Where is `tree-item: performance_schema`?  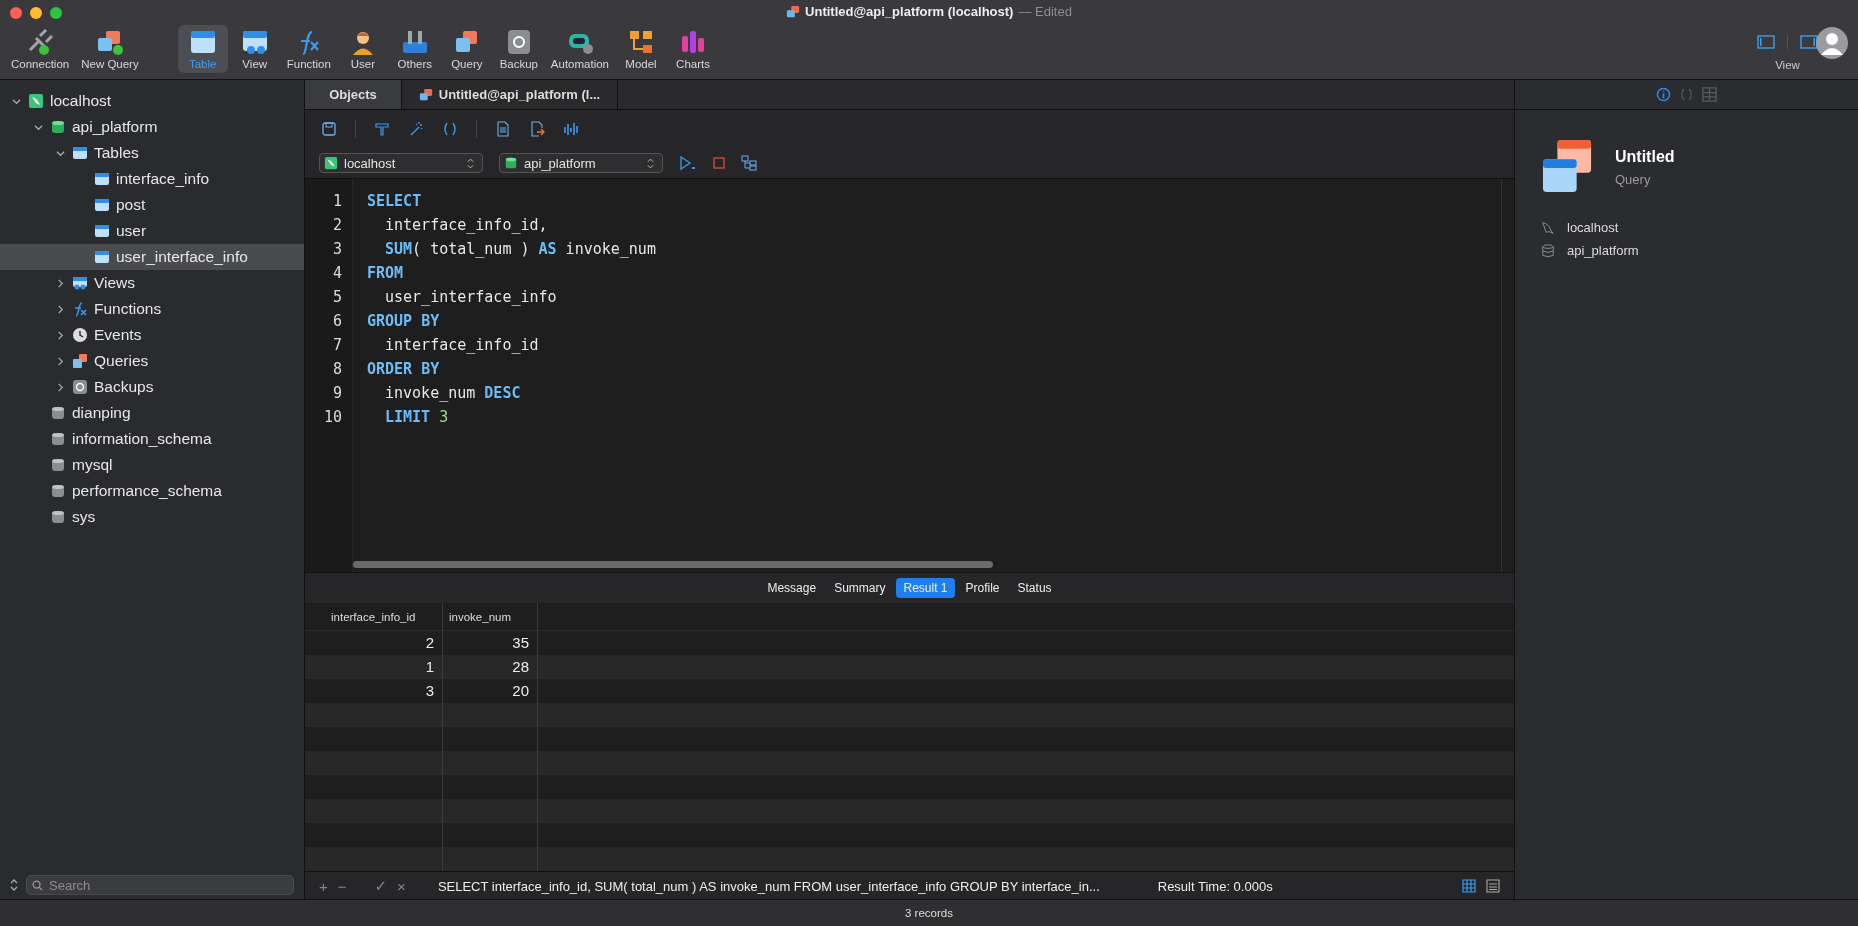 tree-item: performance_schema is located at coordinates (152, 491).